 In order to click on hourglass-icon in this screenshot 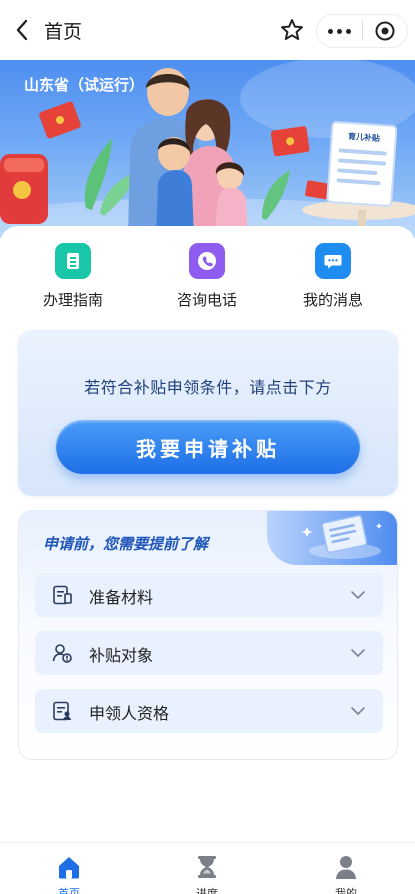, I will do `click(207, 867)`.